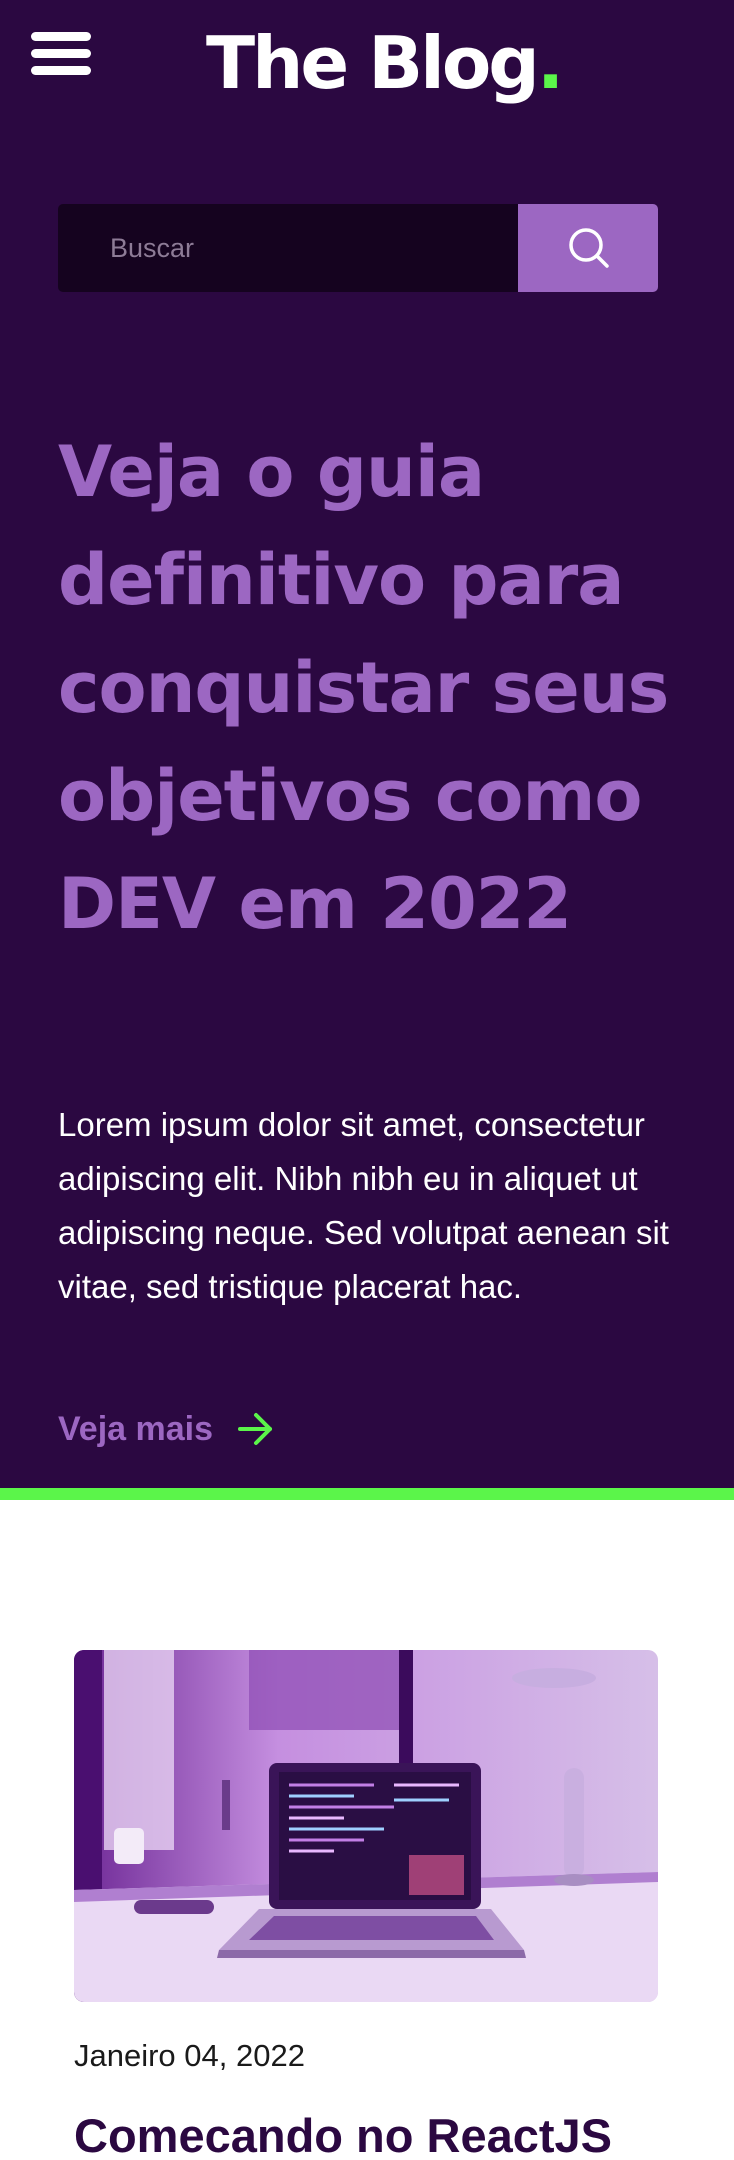  Describe the element at coordinates (288, 248) in the screenshot. I see `search-input` at that location.